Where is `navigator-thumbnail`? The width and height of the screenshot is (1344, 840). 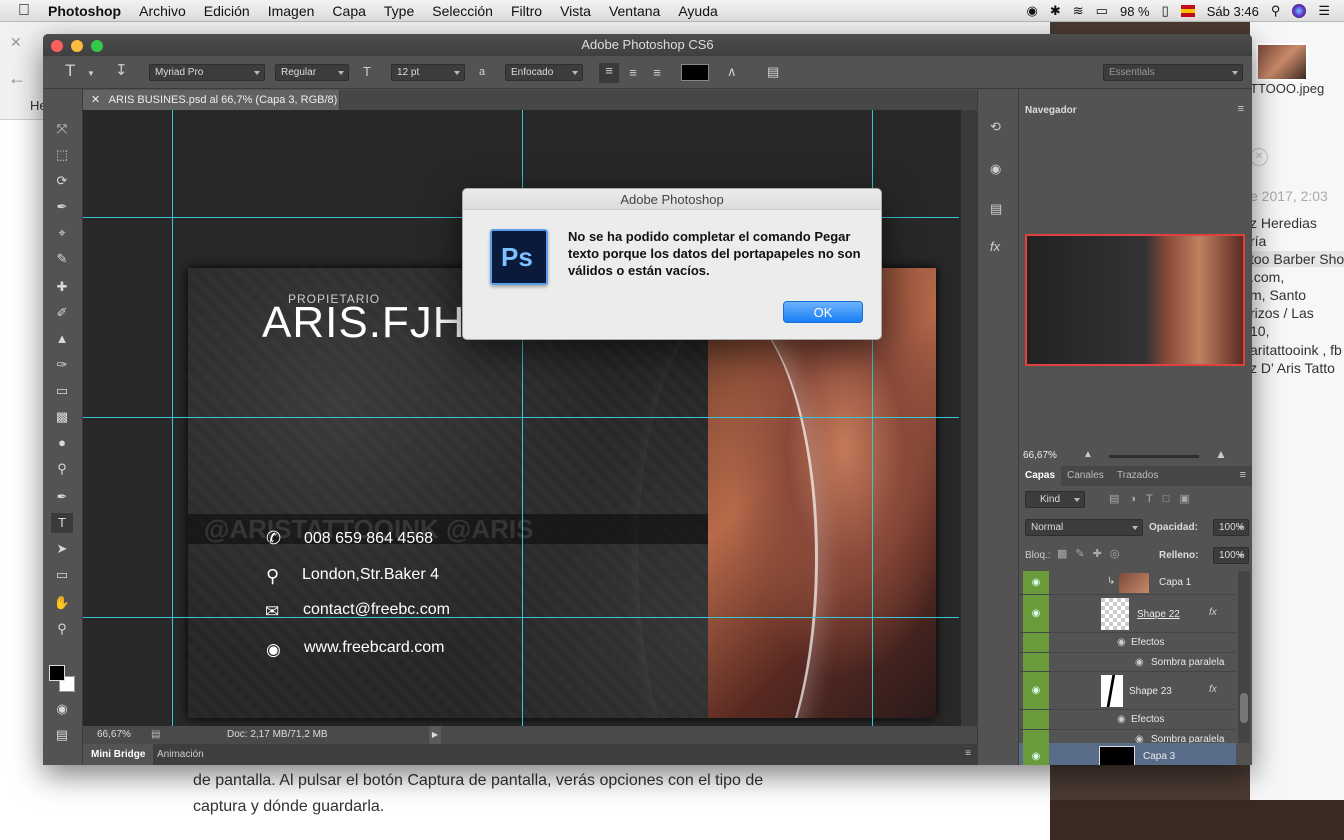 navigator-thumbnail is located at coordinates (1135, 300).